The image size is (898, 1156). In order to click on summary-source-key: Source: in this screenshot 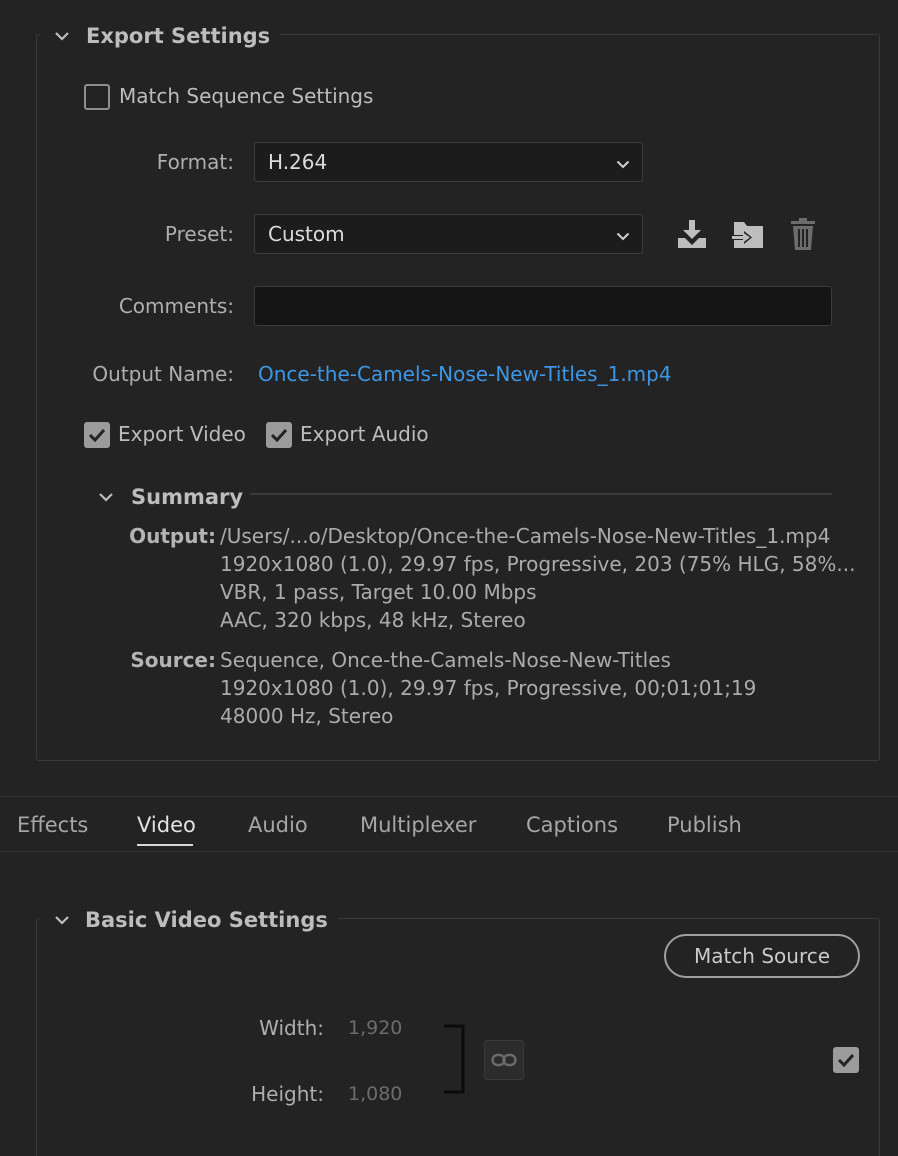, I will do `click(173, 660)`.